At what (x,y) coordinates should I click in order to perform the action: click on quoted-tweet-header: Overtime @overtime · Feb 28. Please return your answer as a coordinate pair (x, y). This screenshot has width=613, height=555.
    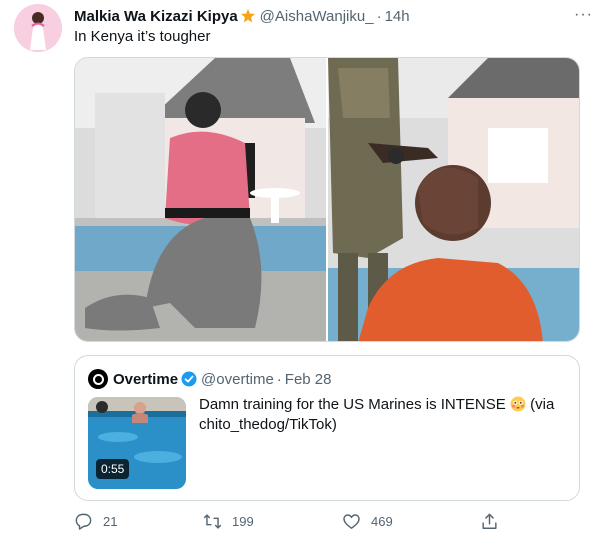
    Looking at the image, I should click on (210, 379).